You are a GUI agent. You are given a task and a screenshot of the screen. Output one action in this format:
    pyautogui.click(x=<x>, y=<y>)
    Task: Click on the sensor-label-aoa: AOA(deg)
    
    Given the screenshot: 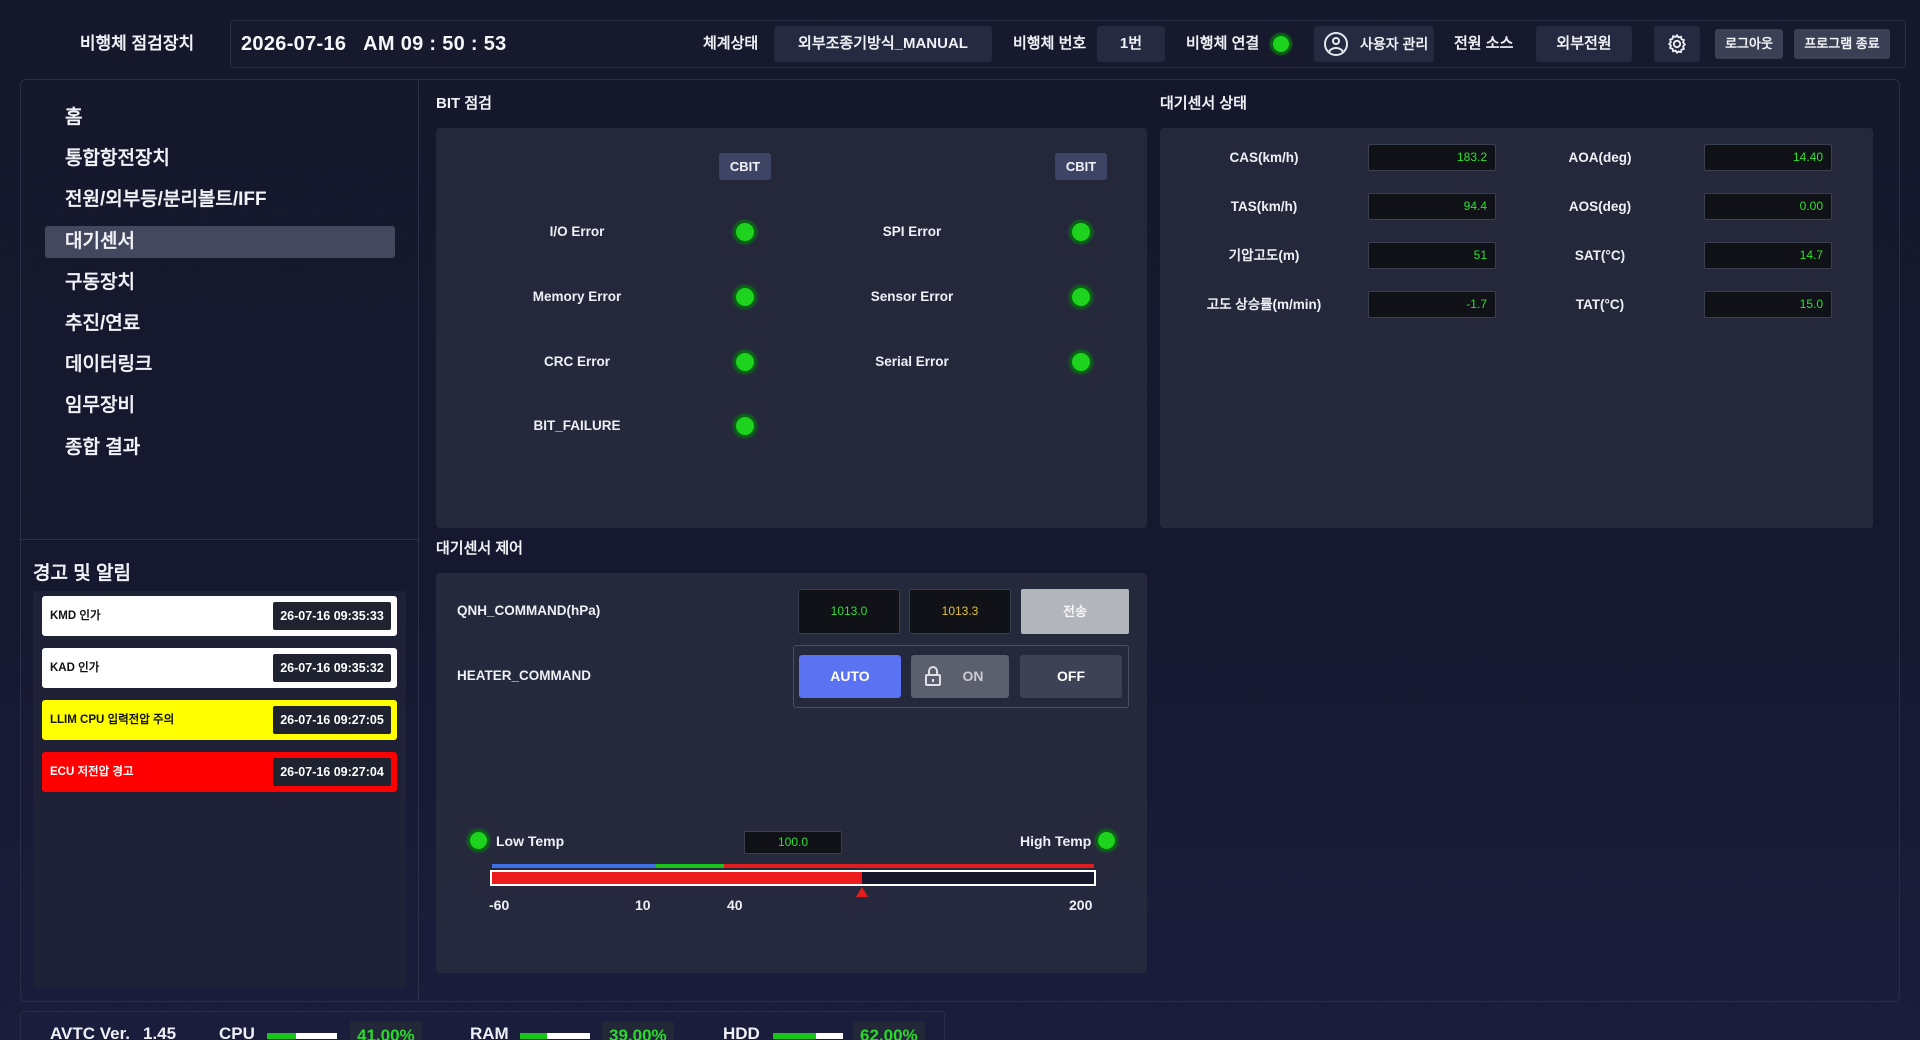 What is the action you would take?
    pyautogui.click(x=1600, y=157)
    